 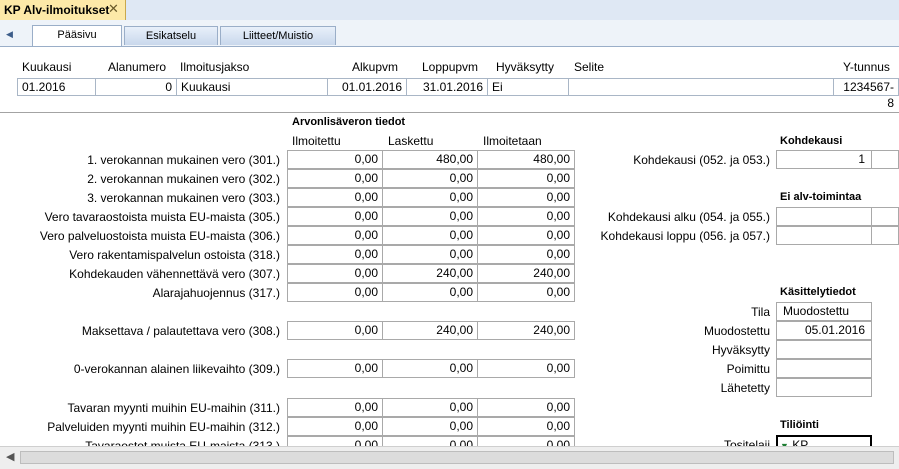 What do you see at coordinates (367, 87) in the screenshot?
I see `header-alkupvm-field: 01.01.2016` at bounding box center [367, 87].